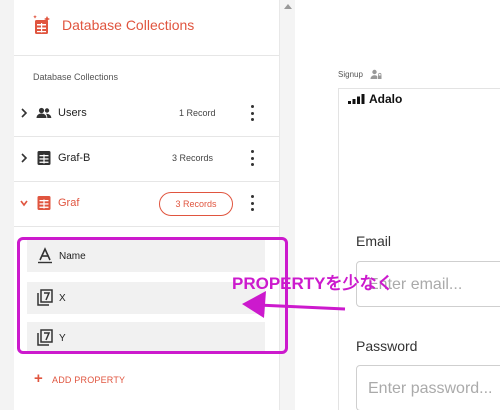  What do you see at coordinates (197, 113) in the screenshot?
I see `record-count: 1 Record` at bounding box center [197, 113].